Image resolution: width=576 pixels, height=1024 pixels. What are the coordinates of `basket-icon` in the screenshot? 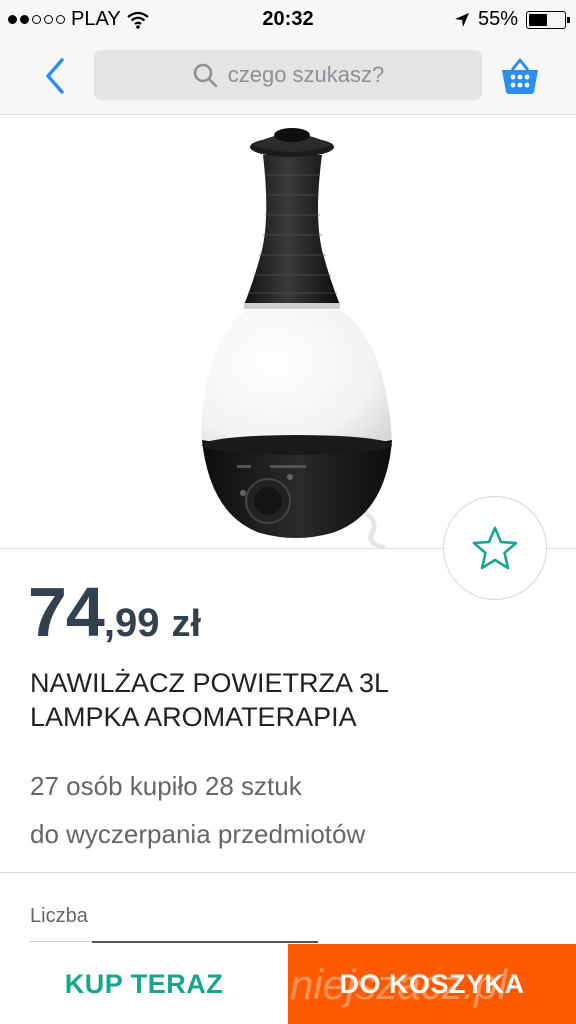 It's located at (520, 76).